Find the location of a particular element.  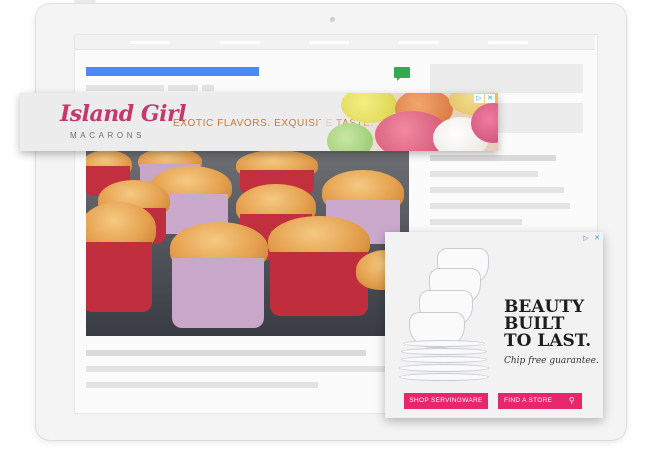

cups-image is located at coordinates (447, 312).